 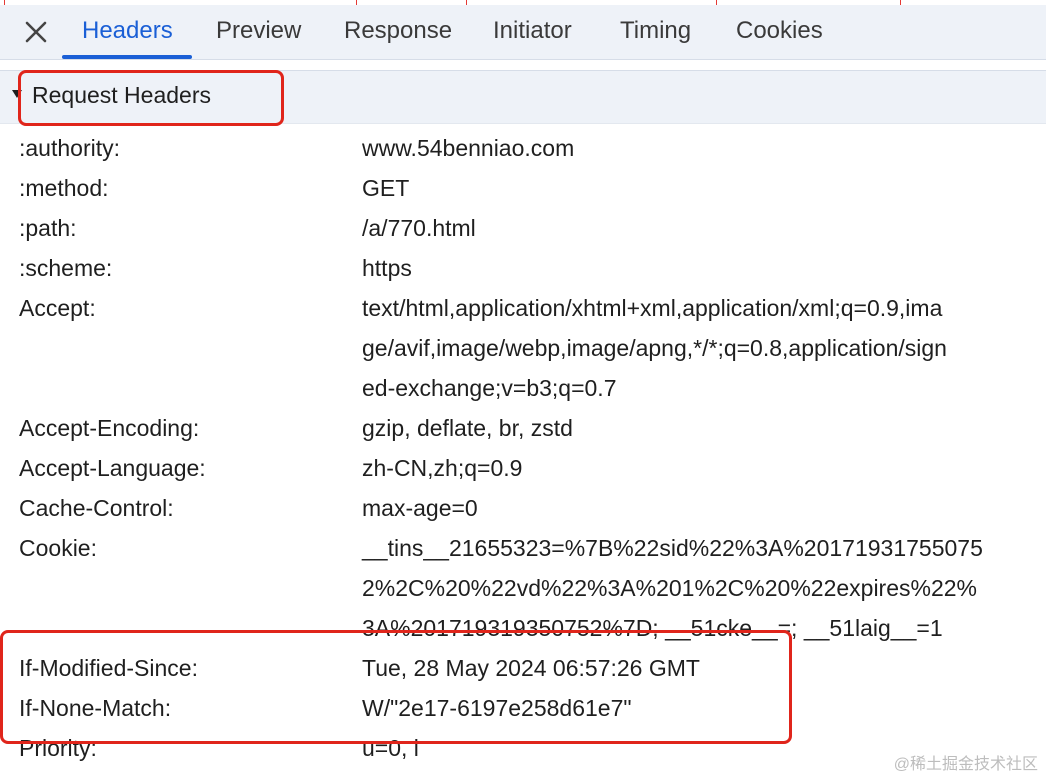 What do you see at coordinates (420, 508) in the screenshot?
I see `header-value-cache-control: max-age=0` at bounding box center [420, 508].